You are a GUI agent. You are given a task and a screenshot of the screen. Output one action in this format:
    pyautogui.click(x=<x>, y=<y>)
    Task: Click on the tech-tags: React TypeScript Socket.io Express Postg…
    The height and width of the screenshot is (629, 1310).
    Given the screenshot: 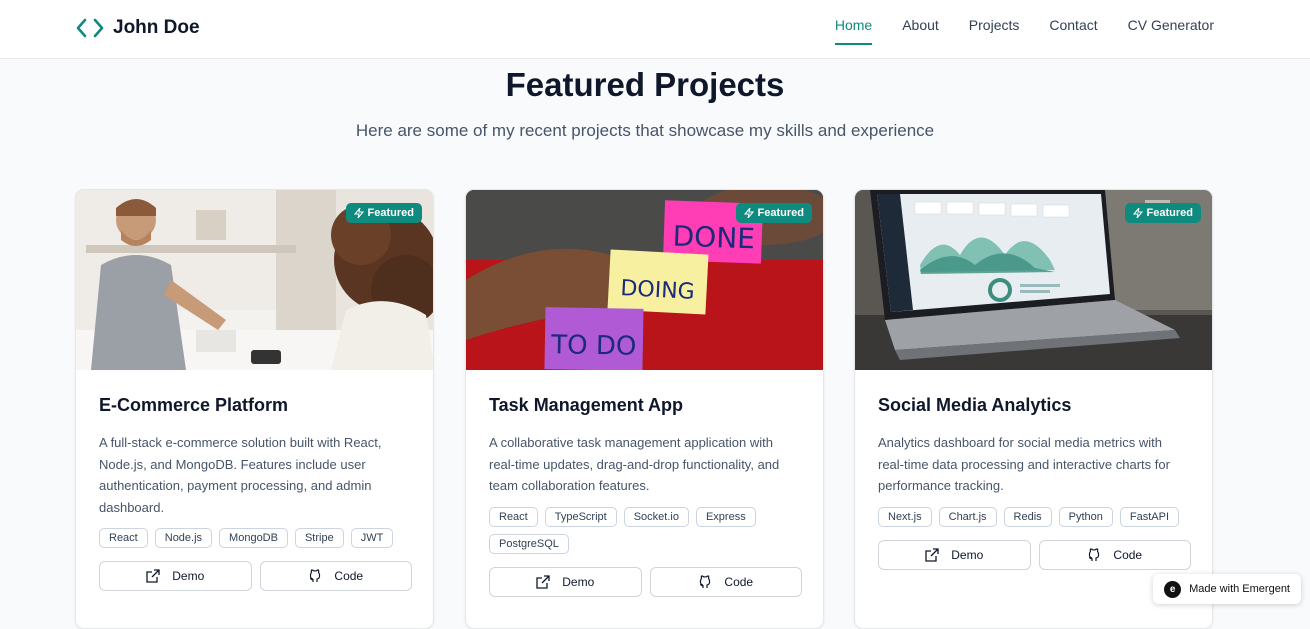 What is the action you would take?
    pyautogui.click(x=645, y=530)
    